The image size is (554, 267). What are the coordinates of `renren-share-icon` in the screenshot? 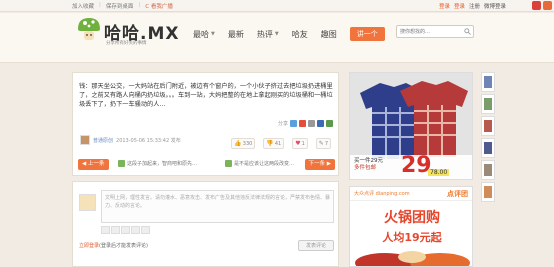 It's located at (320, 123).